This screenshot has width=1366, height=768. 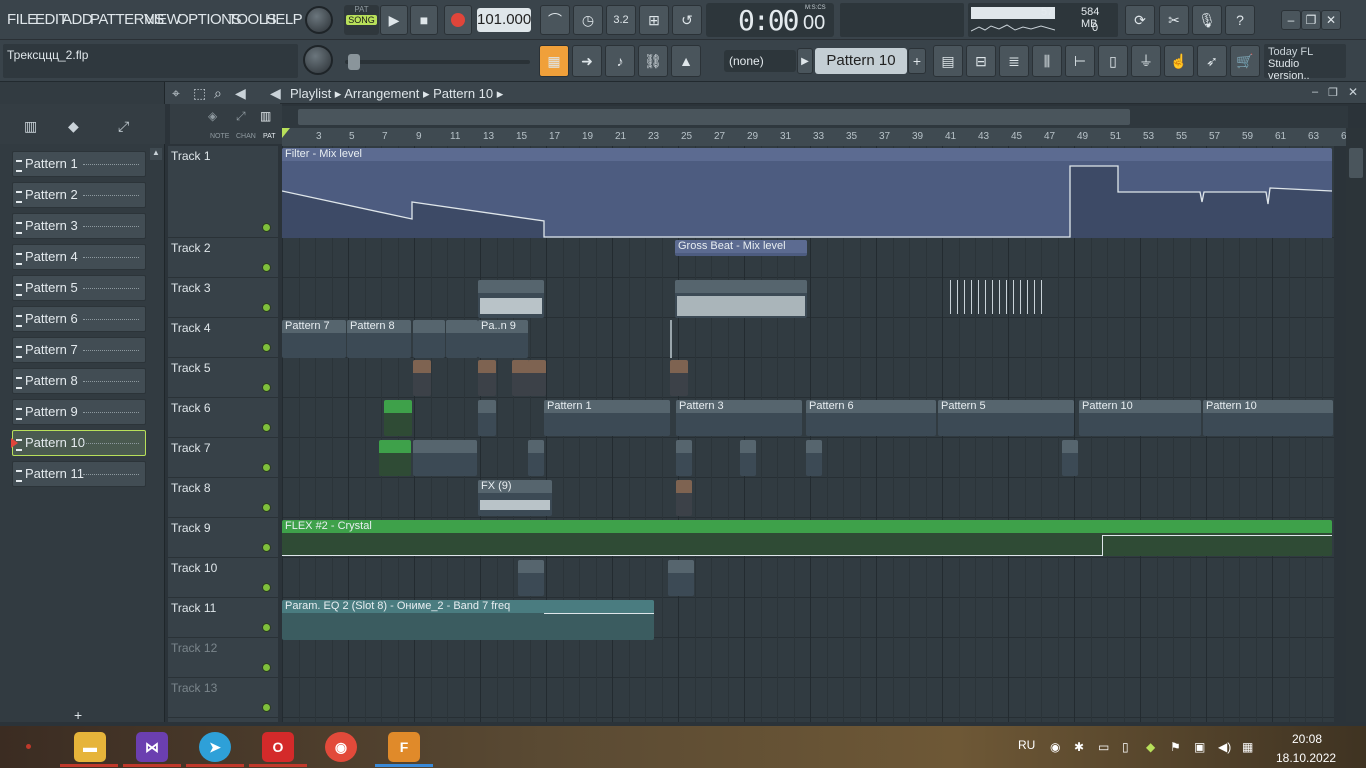 What do you see at coordinates (354, 62) in the screenshot?
I see `position-slider-handle` at bounding box center [354, 62].